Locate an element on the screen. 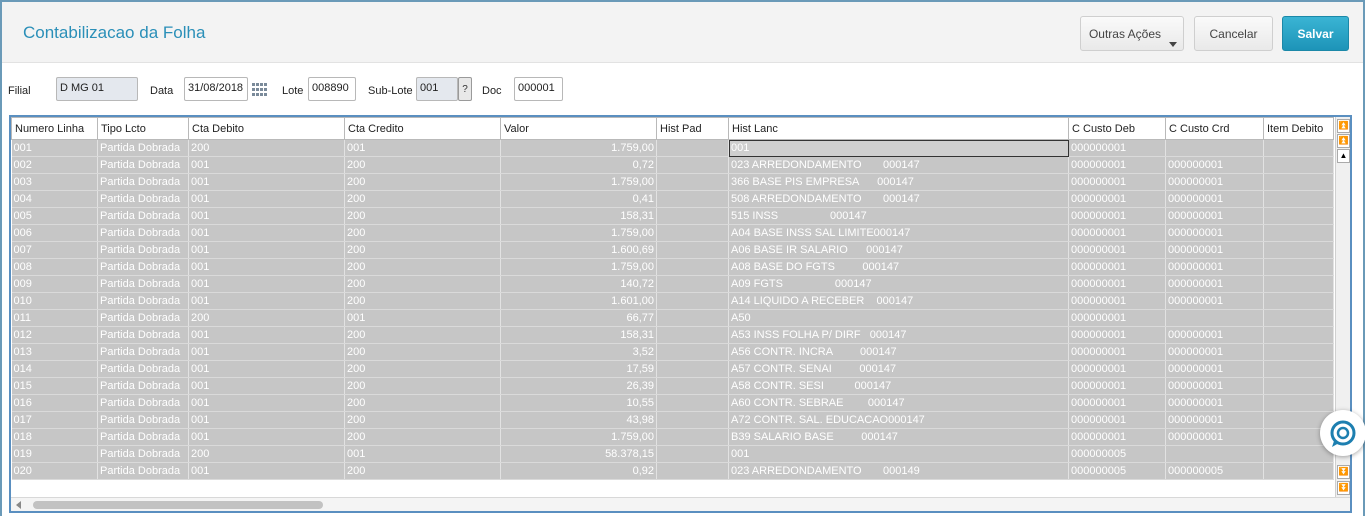 This screenshot has height=516, width=1365. filial-field: D MG 01 is located at coordinates (97, 89).